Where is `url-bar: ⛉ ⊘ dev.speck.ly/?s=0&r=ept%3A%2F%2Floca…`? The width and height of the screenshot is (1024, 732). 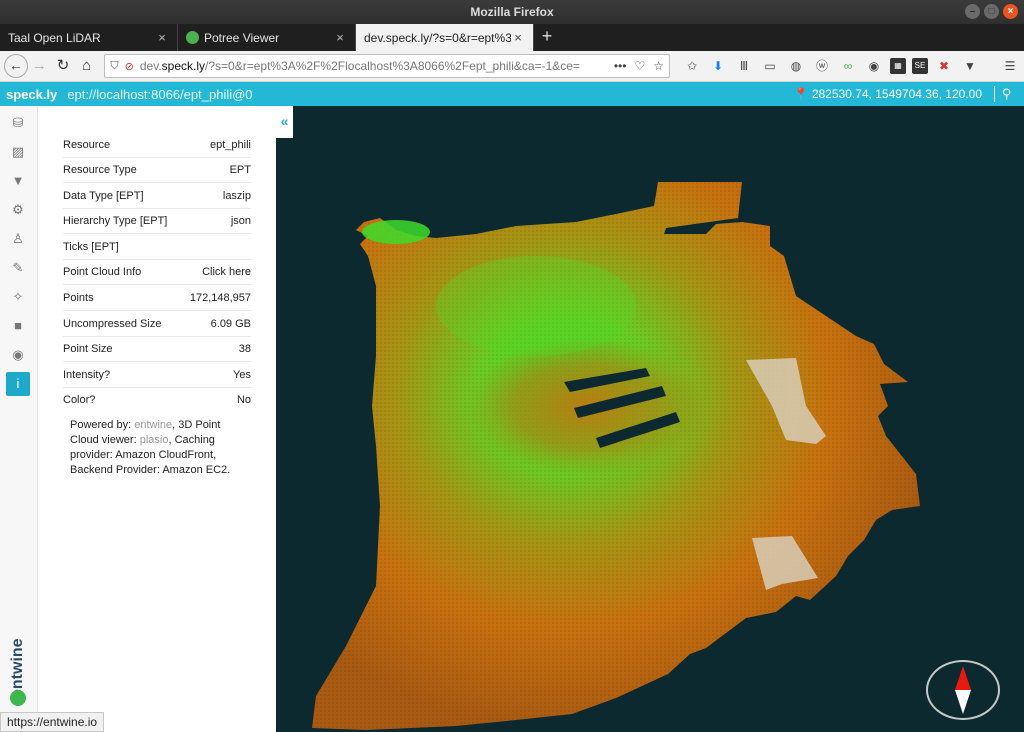 url-bar: ⛉ ⊘ dev.speck.ly/?s=0&r=ept%3A%2F%2Floca… is located at coordinates (387, 66).